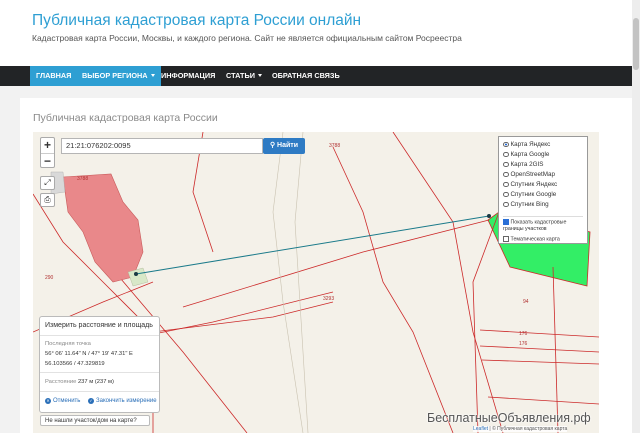 Image resolution: width=640 pixels, height=433 pixels. Describe the element at coordinates (532, 174) in the screenshot. I see `layer-label: OpenStreetMap` at that location.